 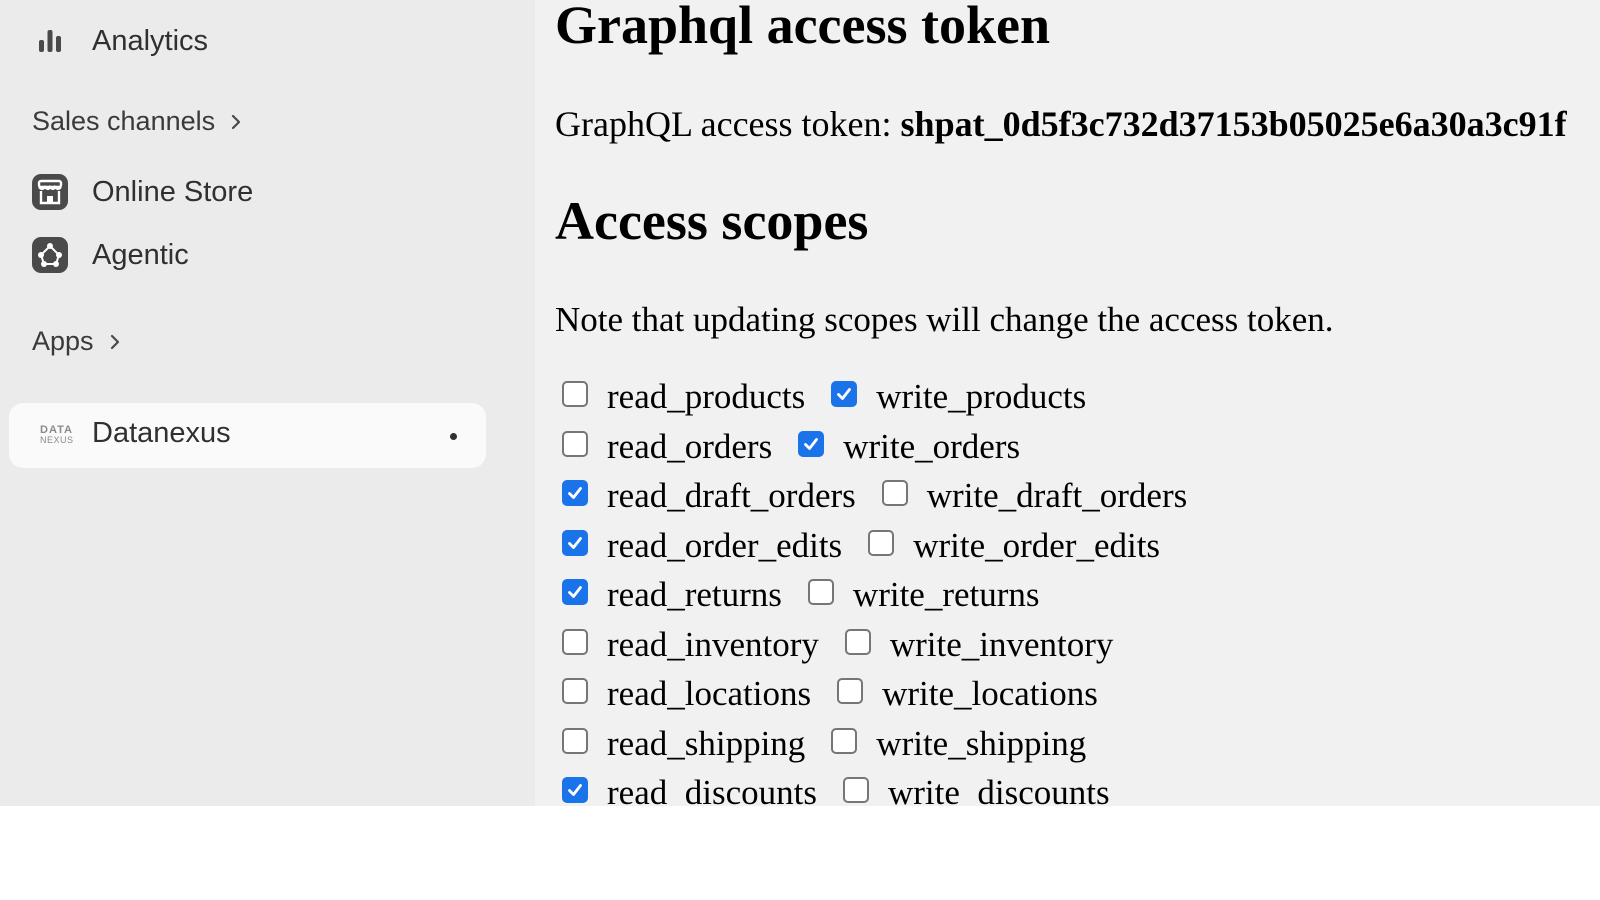 I want to click on scope-row: read_shipping write_shipping, so click(x=837, y=744).